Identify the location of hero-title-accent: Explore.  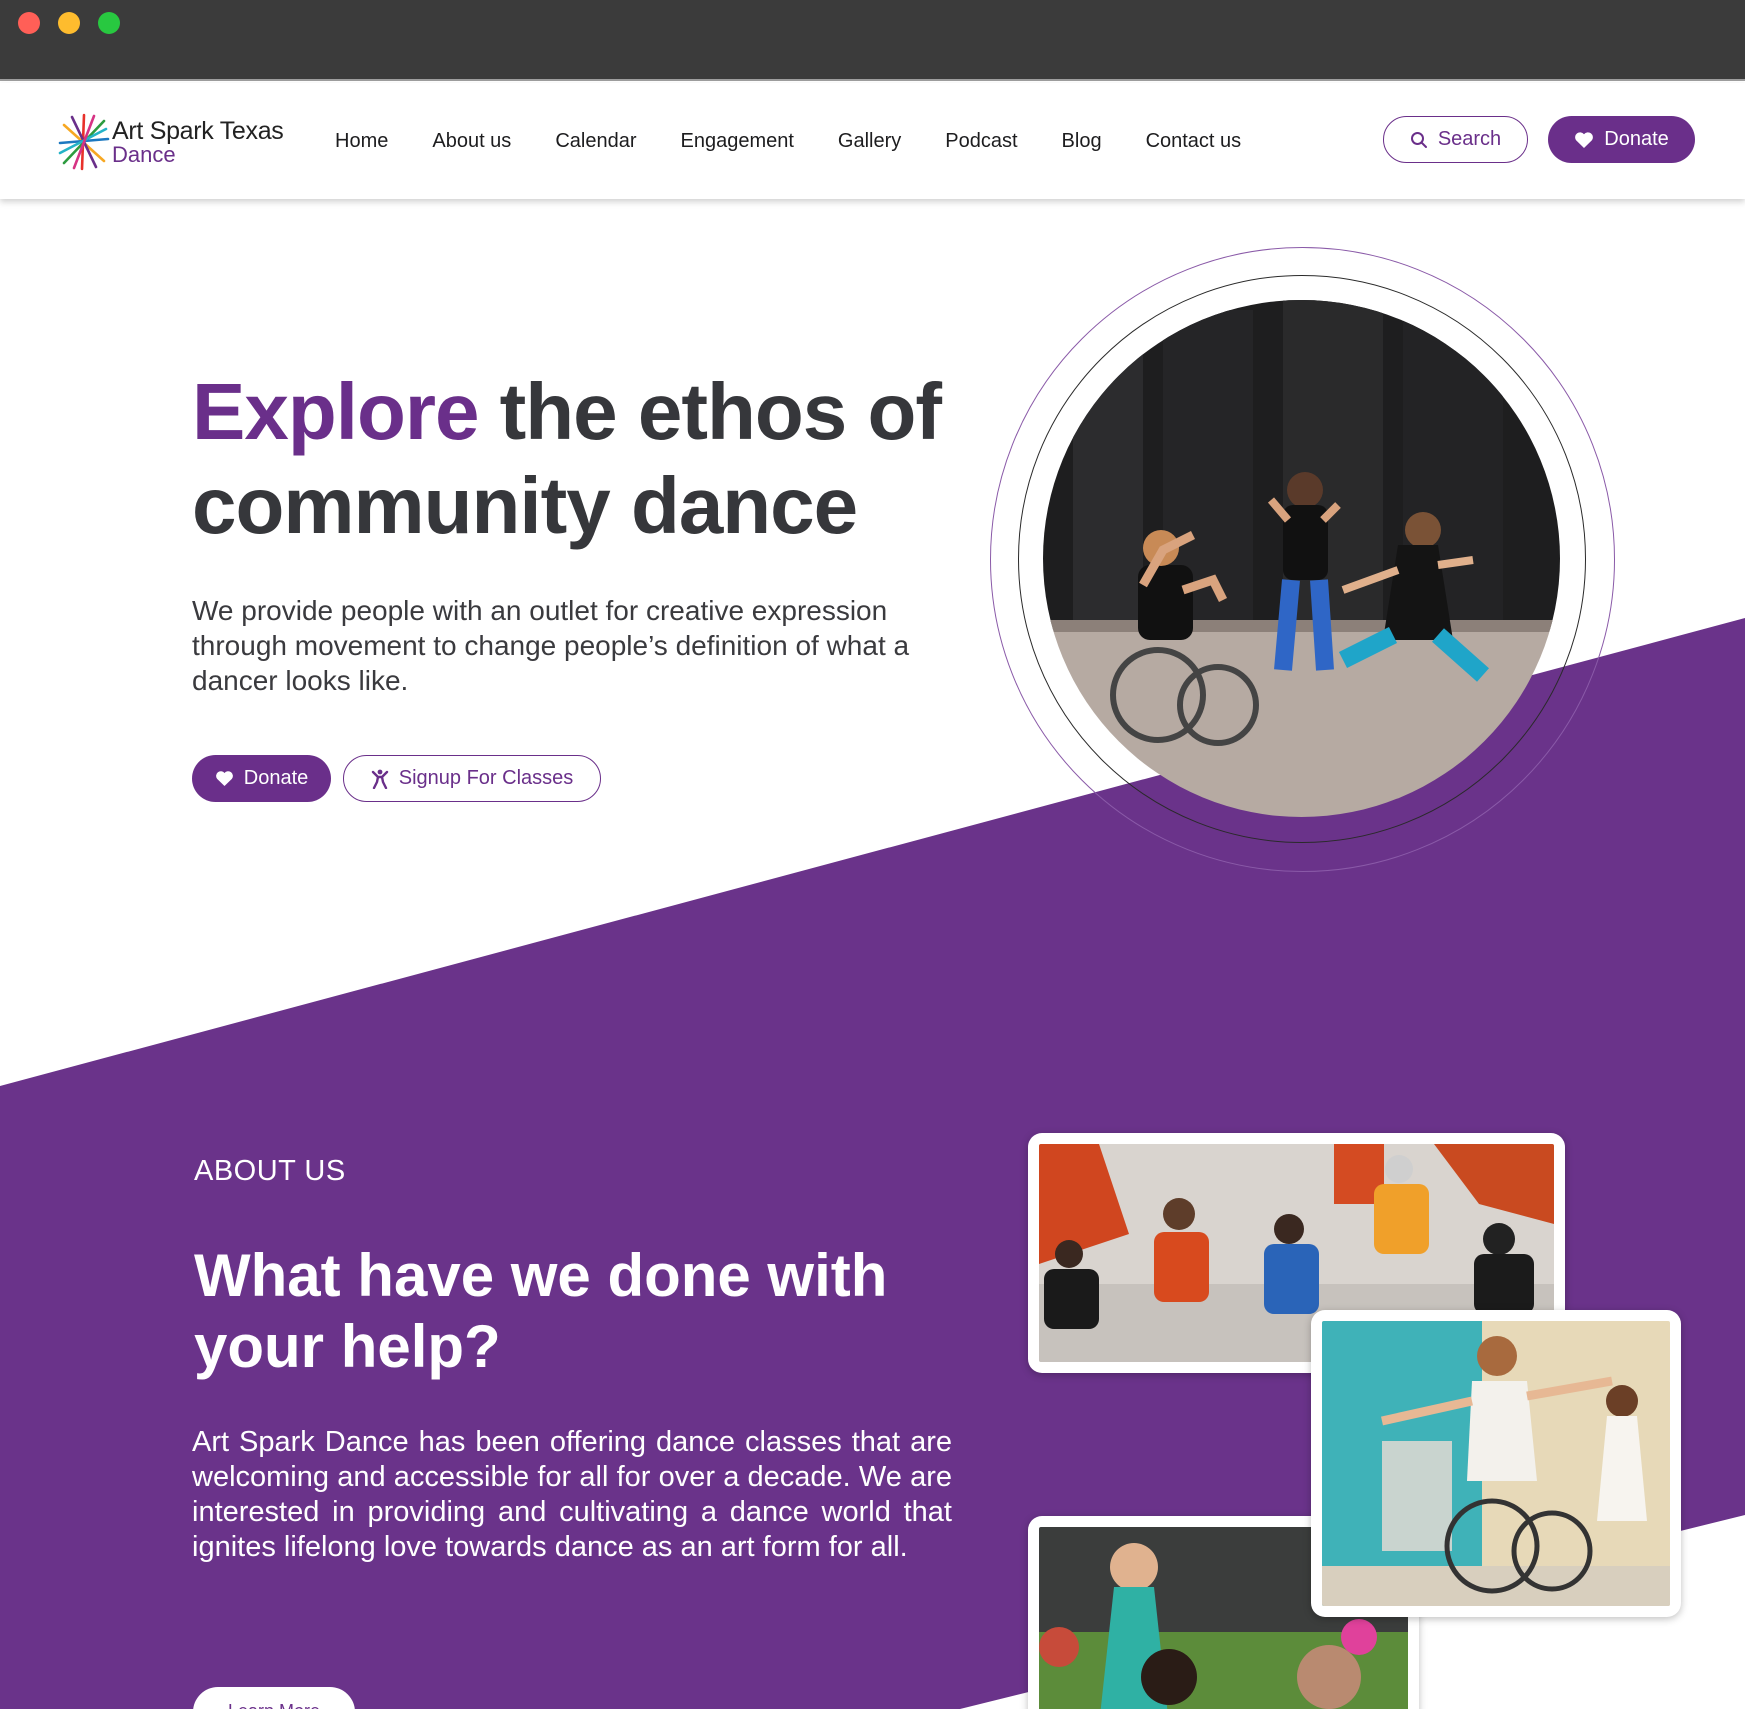
(335, 411).